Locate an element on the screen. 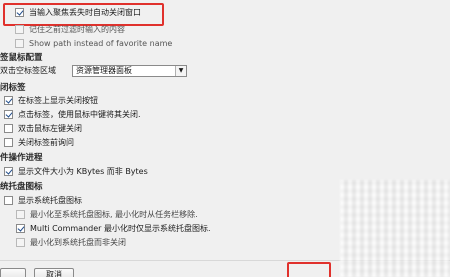 This screenshot has width=450, height=277. option-tray-only-when-minimized: Multi Commander 最小化时仅显示系统托盘图标. is located at coordinates (113, 229).